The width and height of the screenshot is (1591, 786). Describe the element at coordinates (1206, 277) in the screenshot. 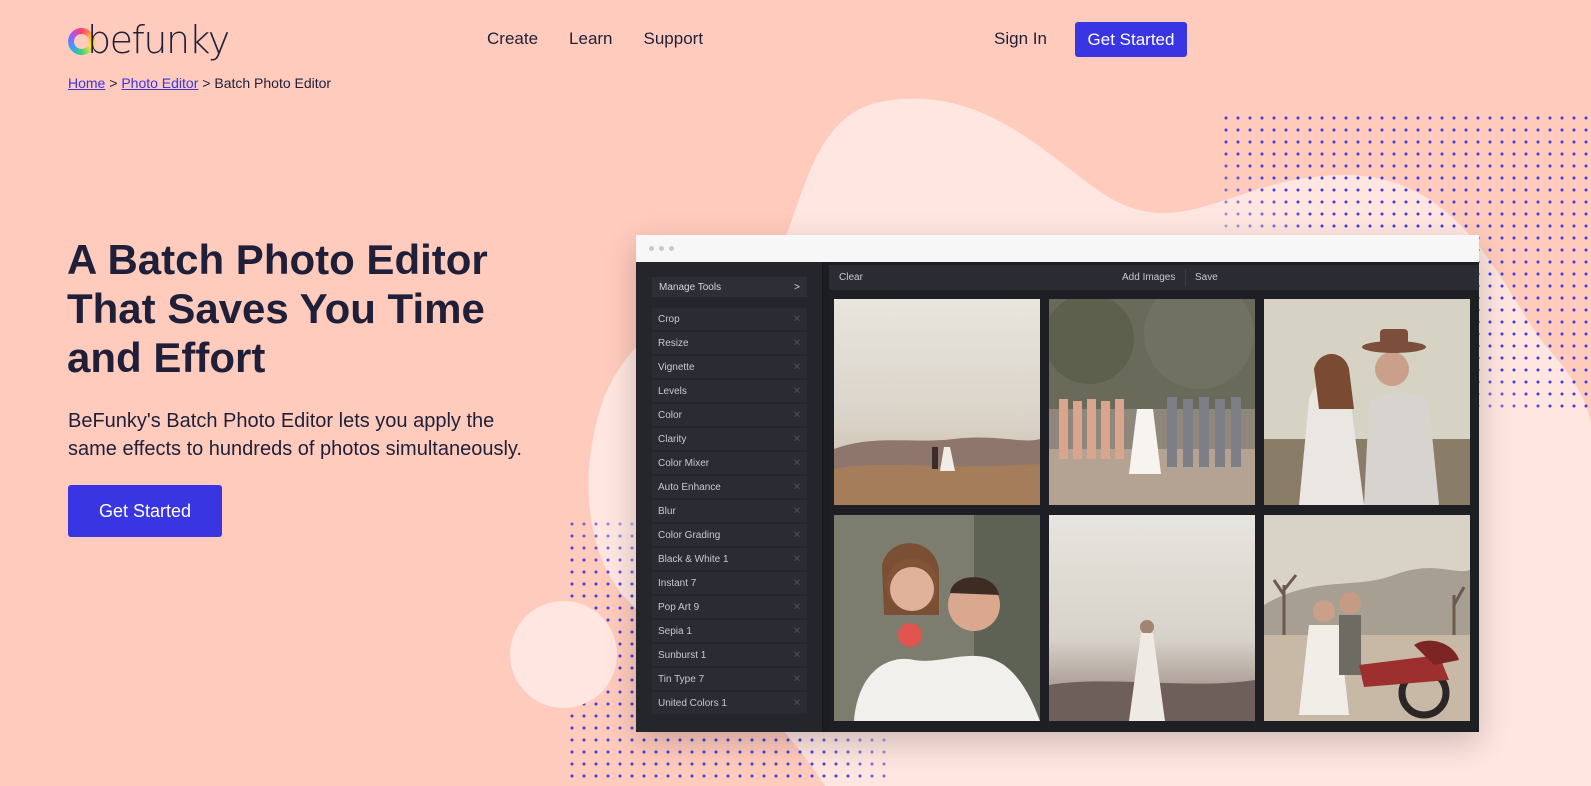

I see `save-button: Save` at that location.